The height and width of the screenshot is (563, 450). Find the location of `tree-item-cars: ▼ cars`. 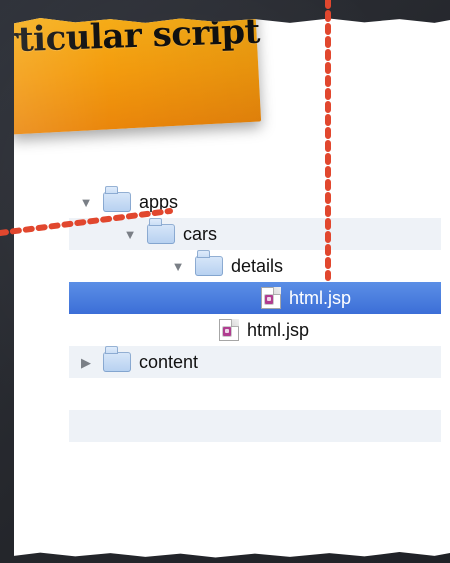

tree-item-cars: ▼ cars is located at coordinates (169, 234).